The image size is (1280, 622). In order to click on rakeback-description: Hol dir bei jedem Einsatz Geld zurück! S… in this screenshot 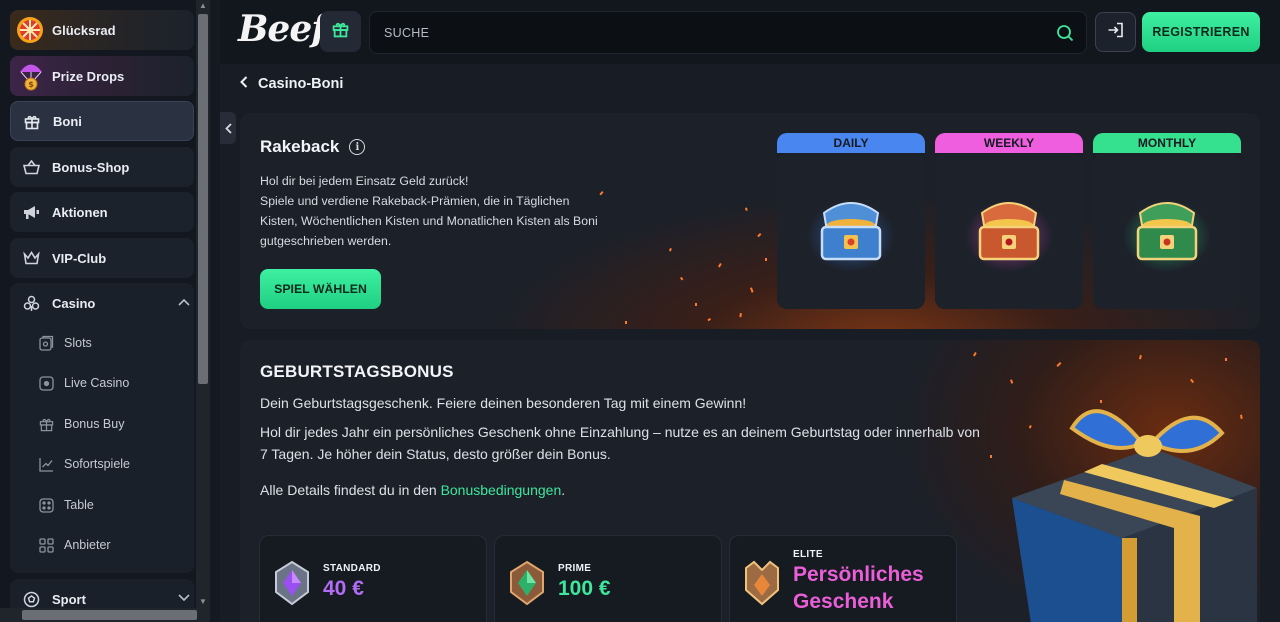, I will do `click(430, 211)`.